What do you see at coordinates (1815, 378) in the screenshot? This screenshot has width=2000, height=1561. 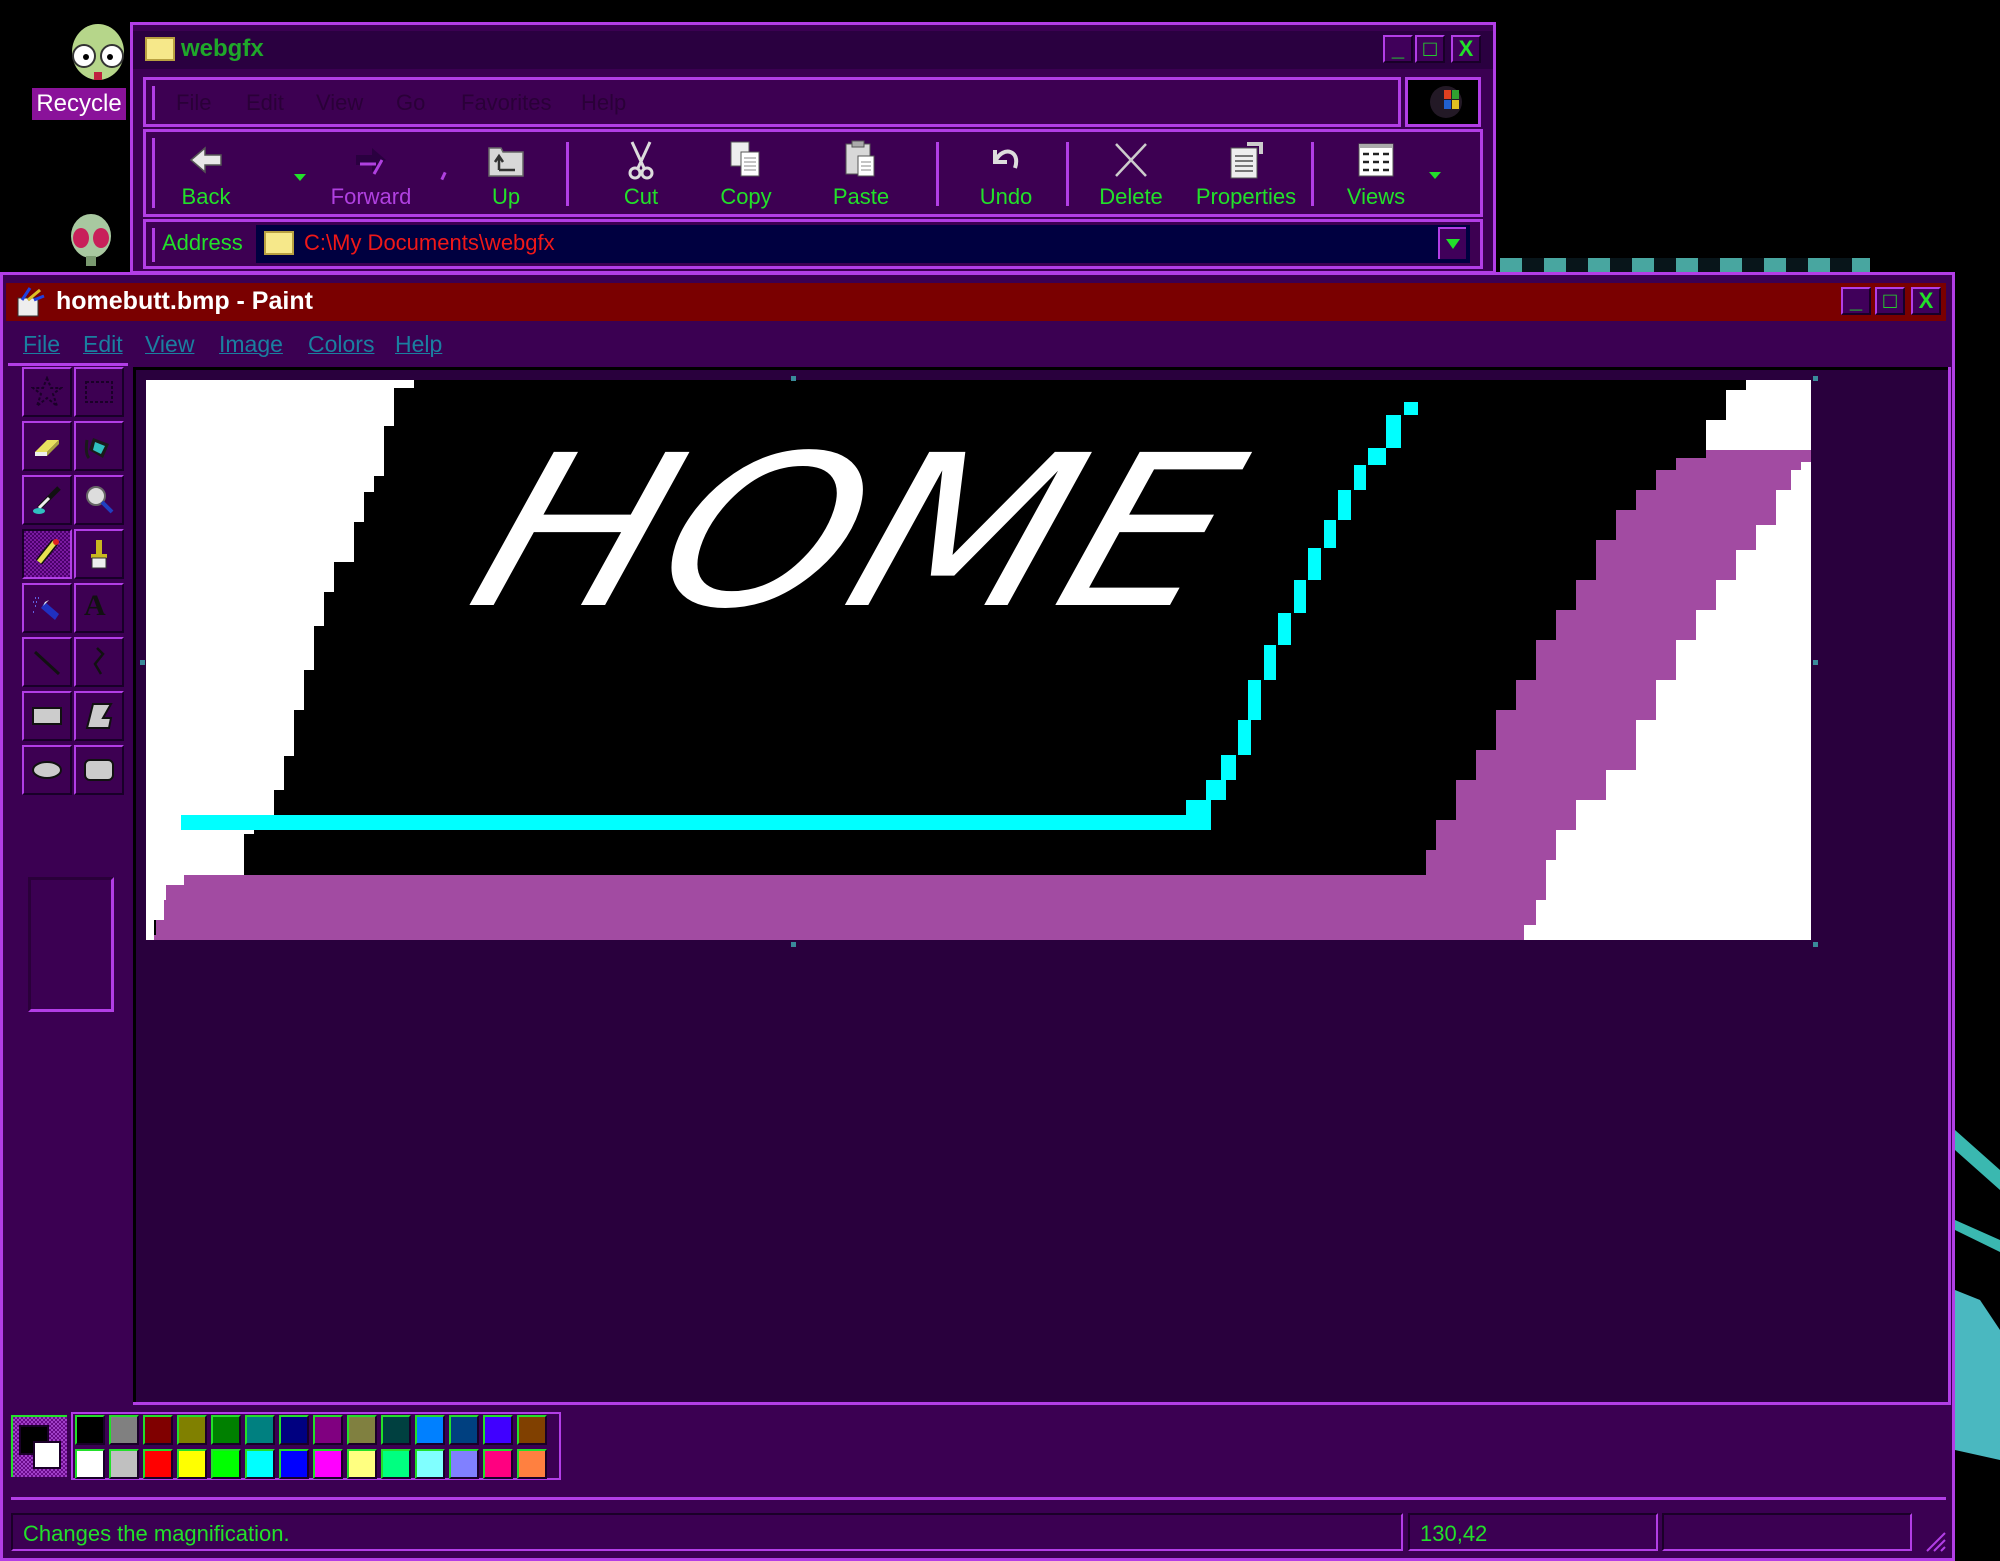 I see `resize-handle-top-right` at bounding box center [1815, 378].